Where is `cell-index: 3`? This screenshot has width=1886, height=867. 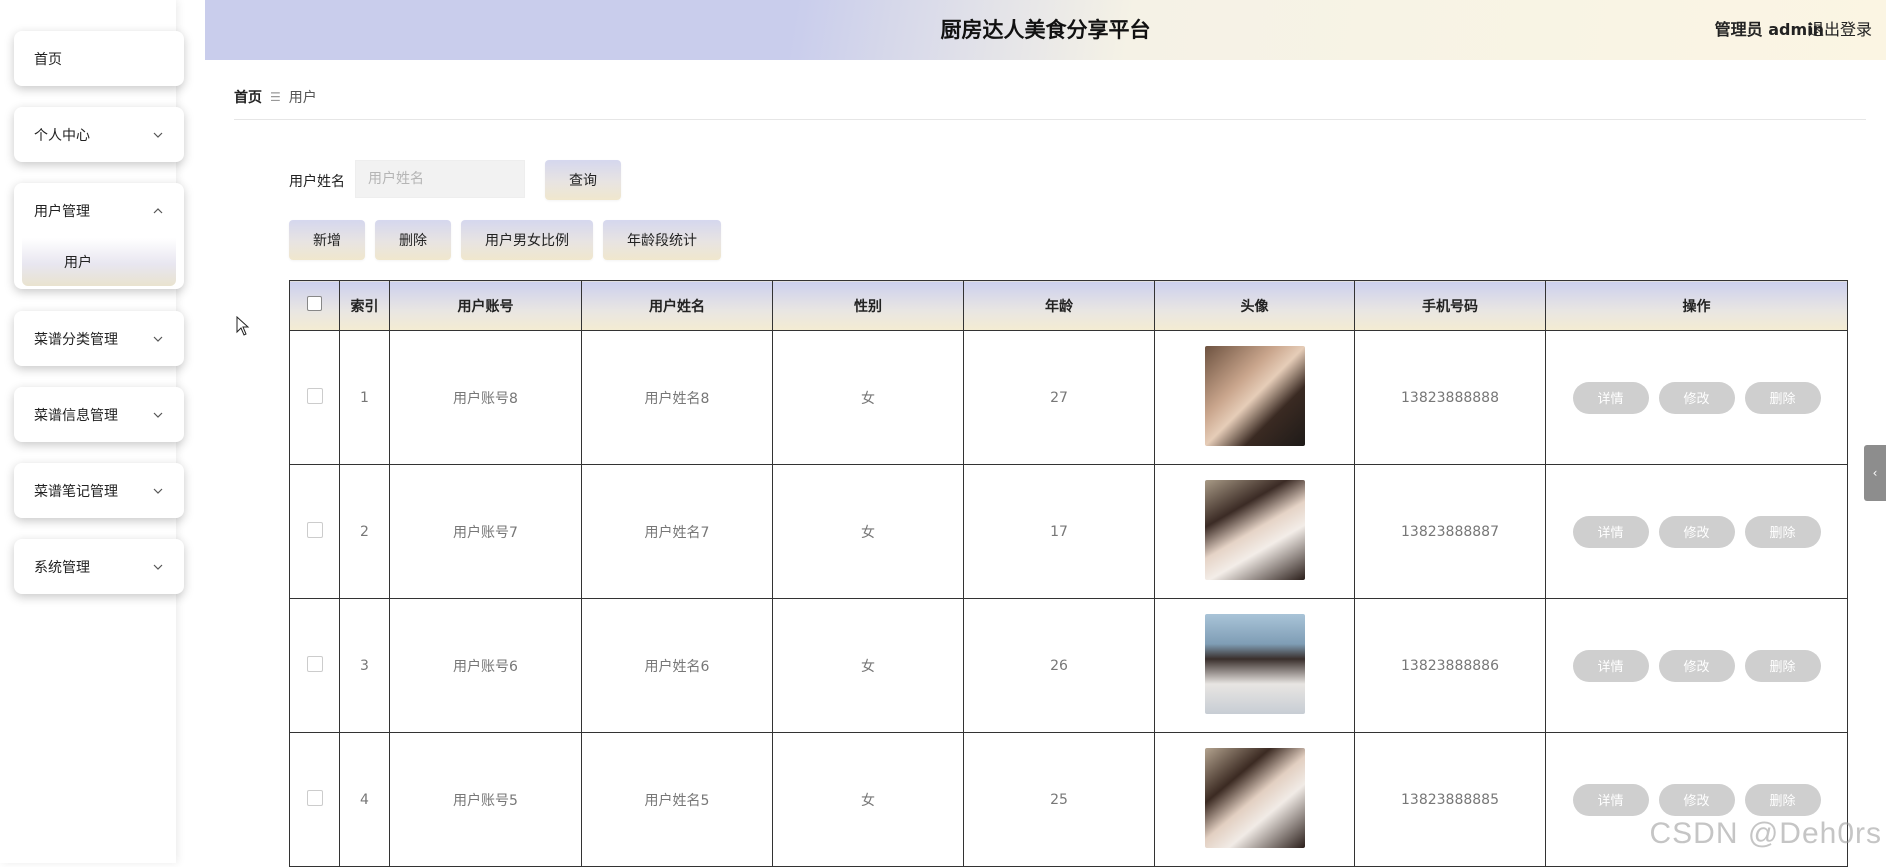 cell-index: 3 is located at coordinates (364, 665).